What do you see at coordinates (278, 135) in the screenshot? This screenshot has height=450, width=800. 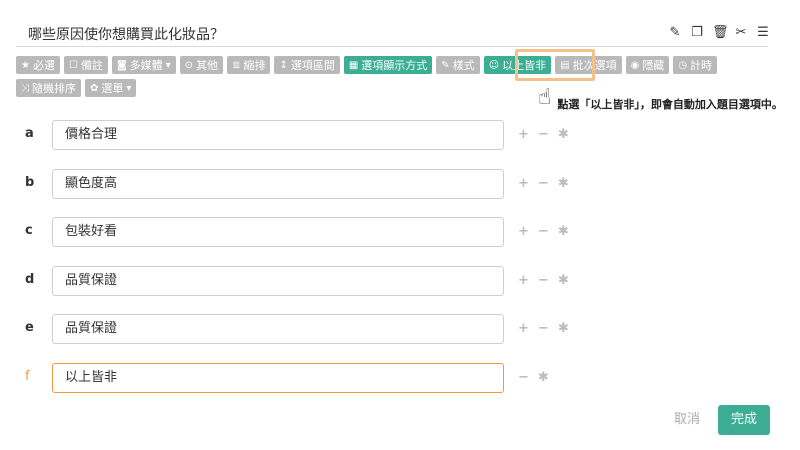 I see `option-input: 價格合理` at bounding box center [278, 135].